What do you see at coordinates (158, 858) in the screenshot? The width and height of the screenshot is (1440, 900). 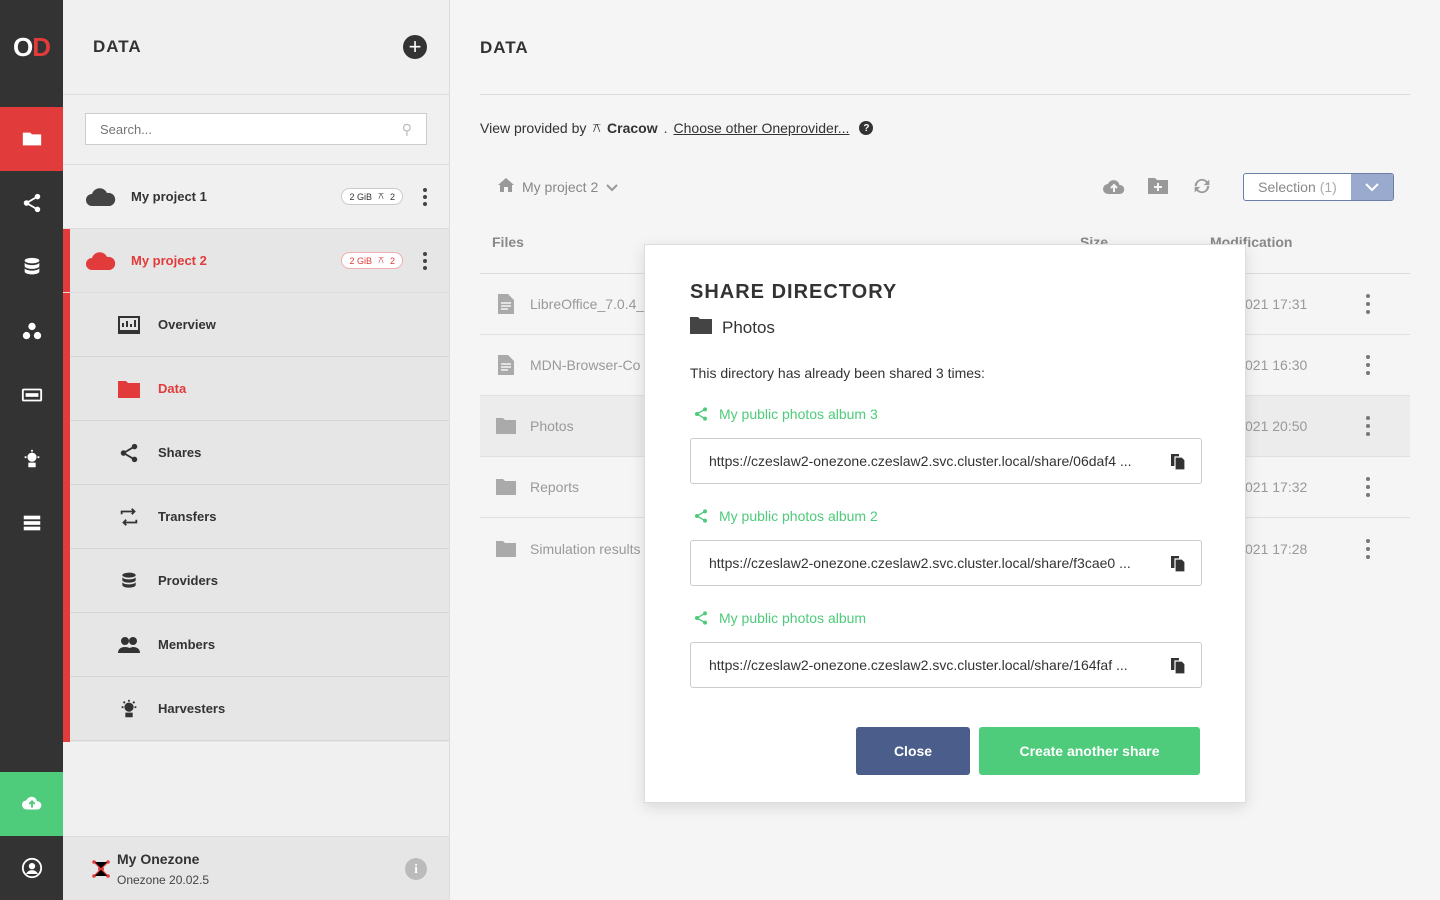 I see `onezone-name: My Onezone` at bounding box center [158, 858].